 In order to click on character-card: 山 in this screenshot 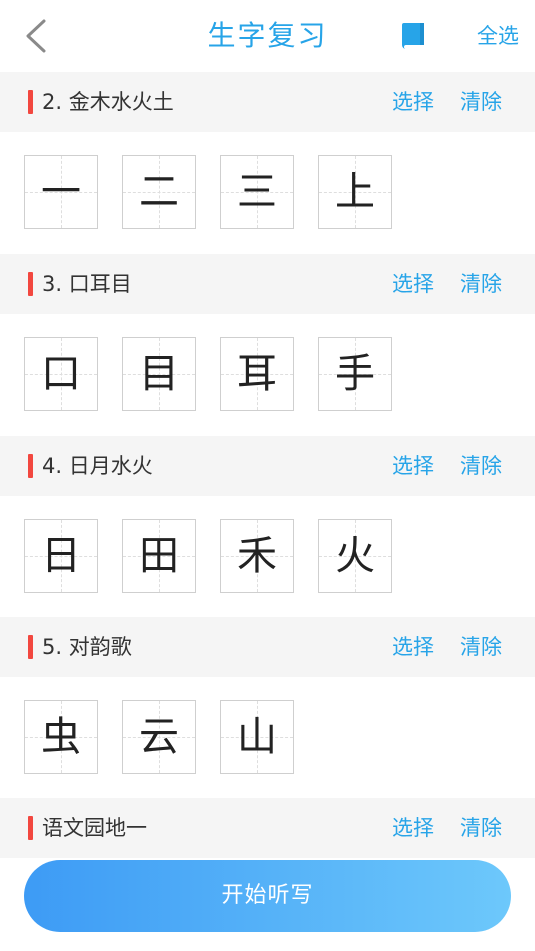, I will do `click(257, 737)`.